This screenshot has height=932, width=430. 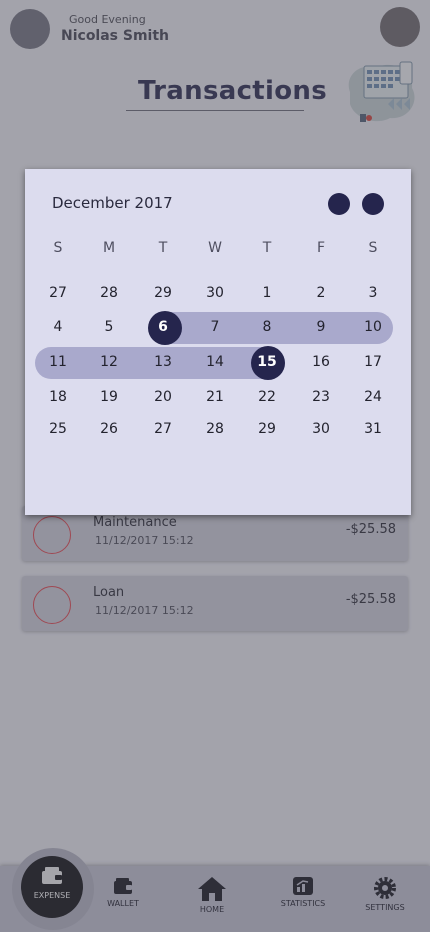 What do you see at coordinates (112, 203) in the screenshot?
I see `calendar-month-title: December 2017` at bounding box center [112, 203].